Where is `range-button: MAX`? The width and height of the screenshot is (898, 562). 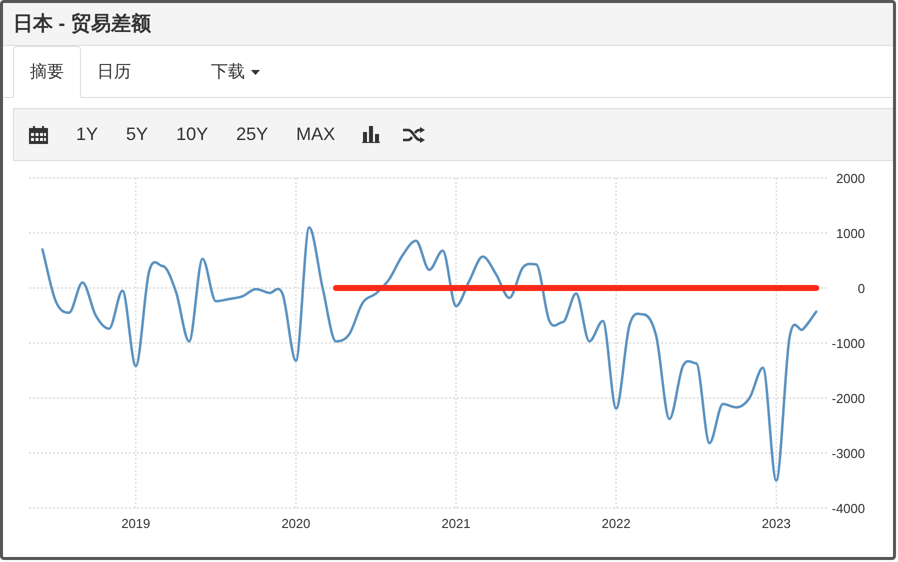
range-button: MAX is located at coordinates (316, 134).